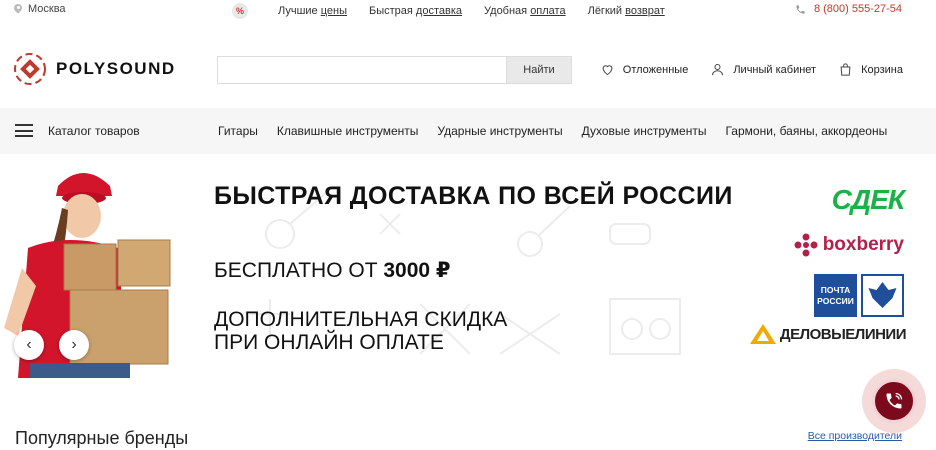 The width and height of the screenshot is (936, 450). Describe the element at coordinates (47, 9) in the screenshot. I see `city-label: Москва` at that location.